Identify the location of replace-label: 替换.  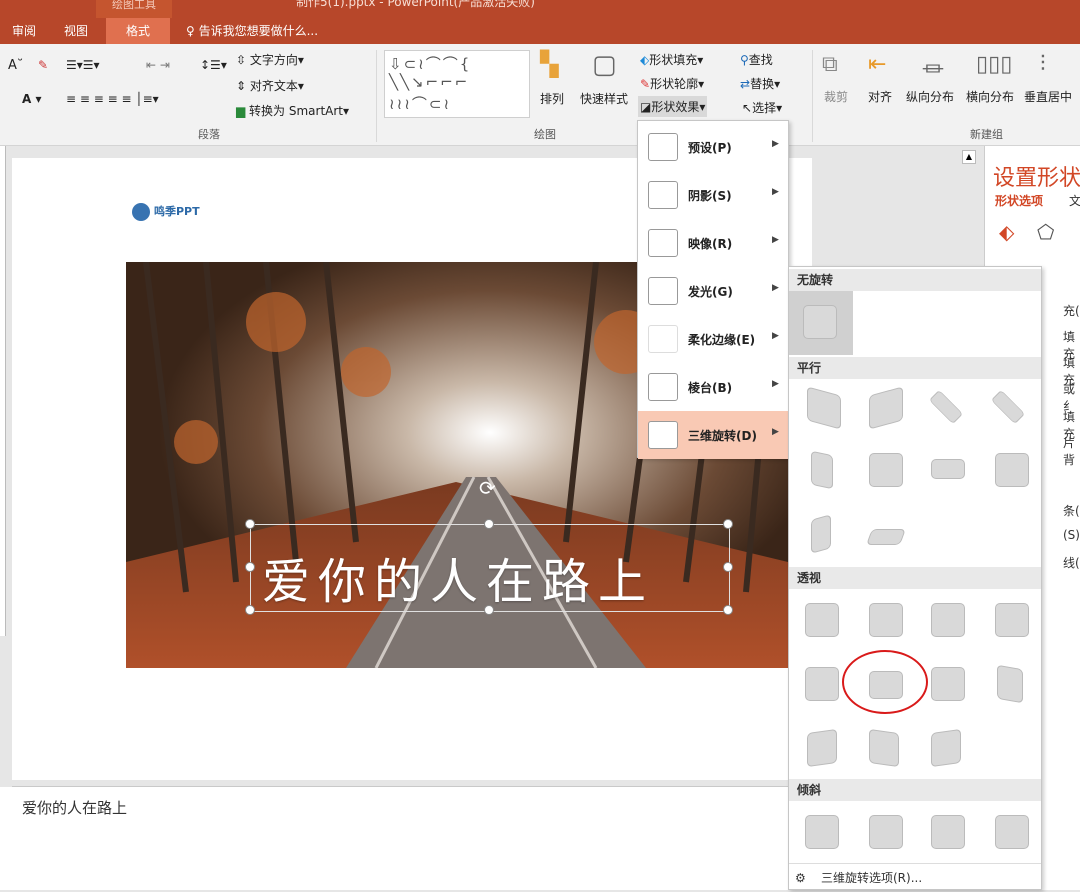
(762, 84).